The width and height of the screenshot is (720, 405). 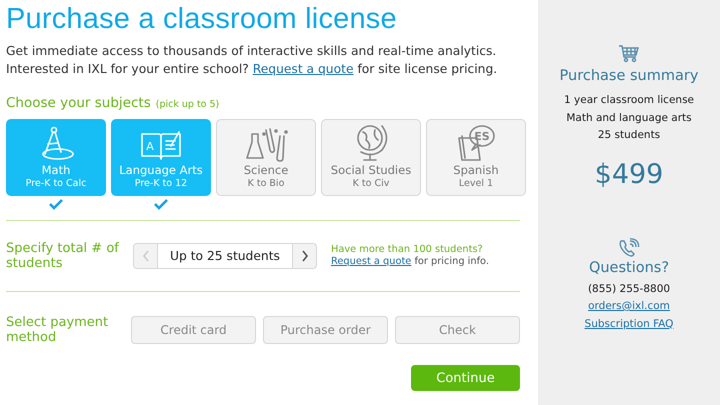 What do you see at coordinates (629, 135) in the screenshot?
I see `summary-line: 25 students` at bounding box center [629, 135].